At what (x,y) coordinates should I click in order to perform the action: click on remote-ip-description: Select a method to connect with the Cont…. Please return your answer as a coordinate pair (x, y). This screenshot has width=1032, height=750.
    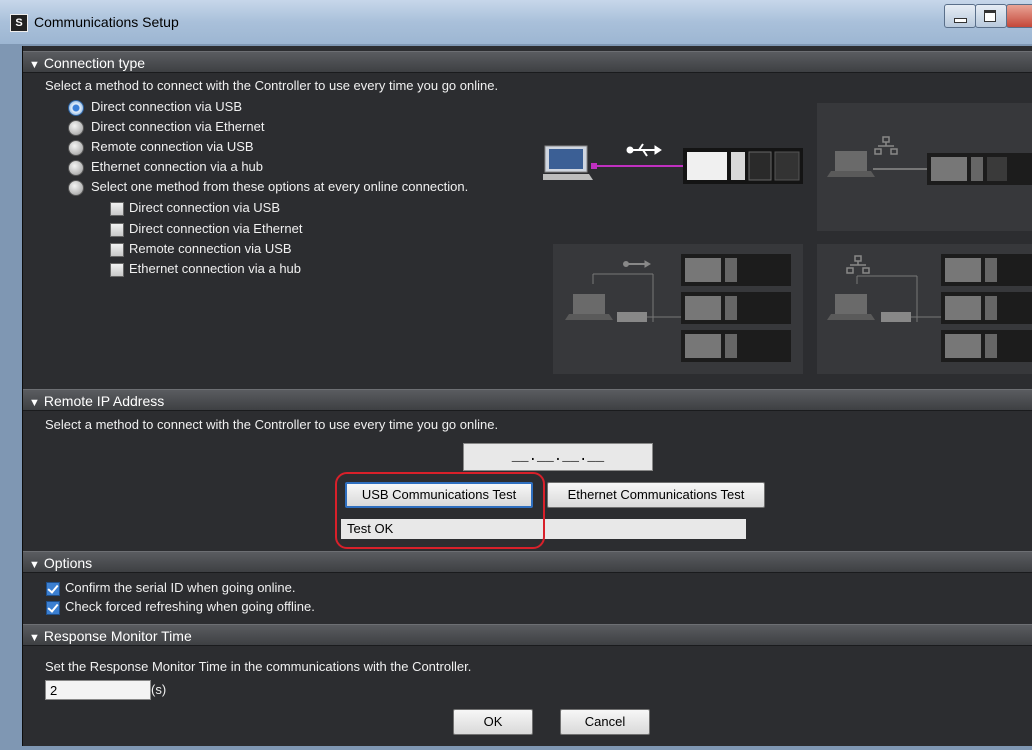
    Looking at the image, I should click on (272, 424).